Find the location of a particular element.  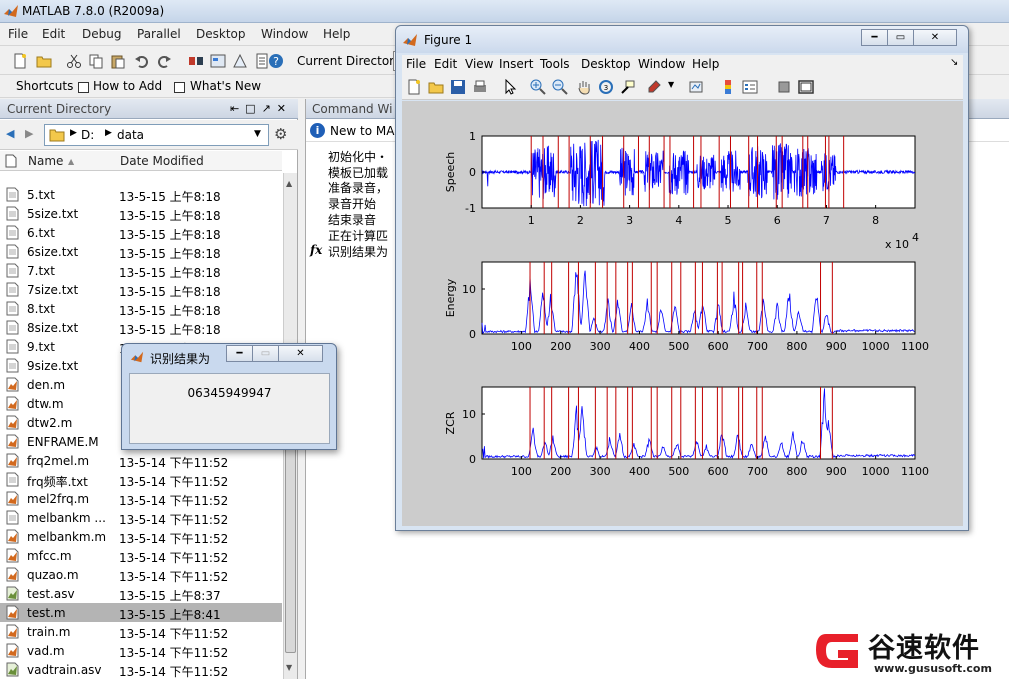

menu-parallel: Parallel is located at coordinates (159, 34).